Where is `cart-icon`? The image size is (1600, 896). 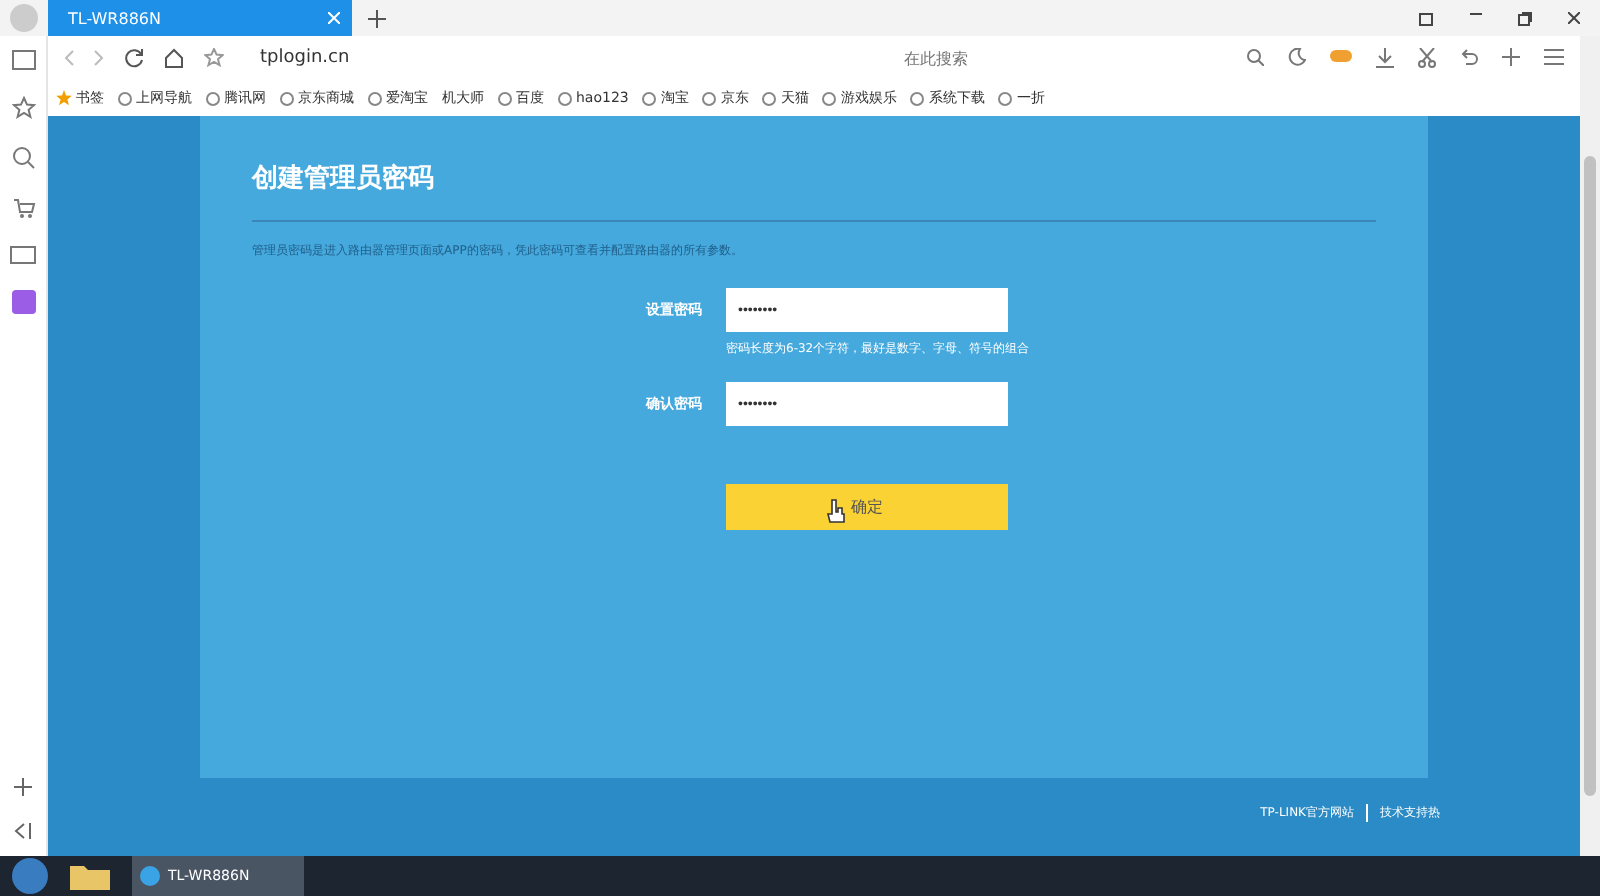
cart-icon is located at coordinates (23, 208).